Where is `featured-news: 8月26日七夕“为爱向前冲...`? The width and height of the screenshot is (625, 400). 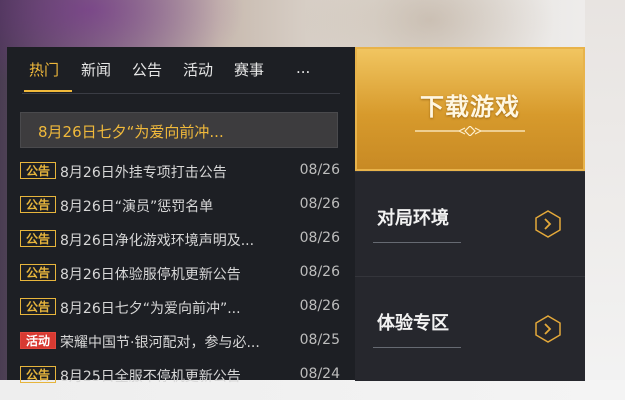 featured-news: 8月26日七夕“为爱向前冲... is located at coordinates (179, 130).